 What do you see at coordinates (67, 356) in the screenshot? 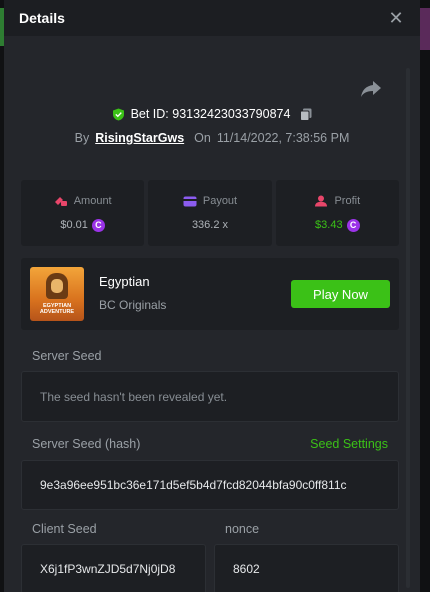
I see `server-seed-label: Server Seed` at bounding box center [67, 356].